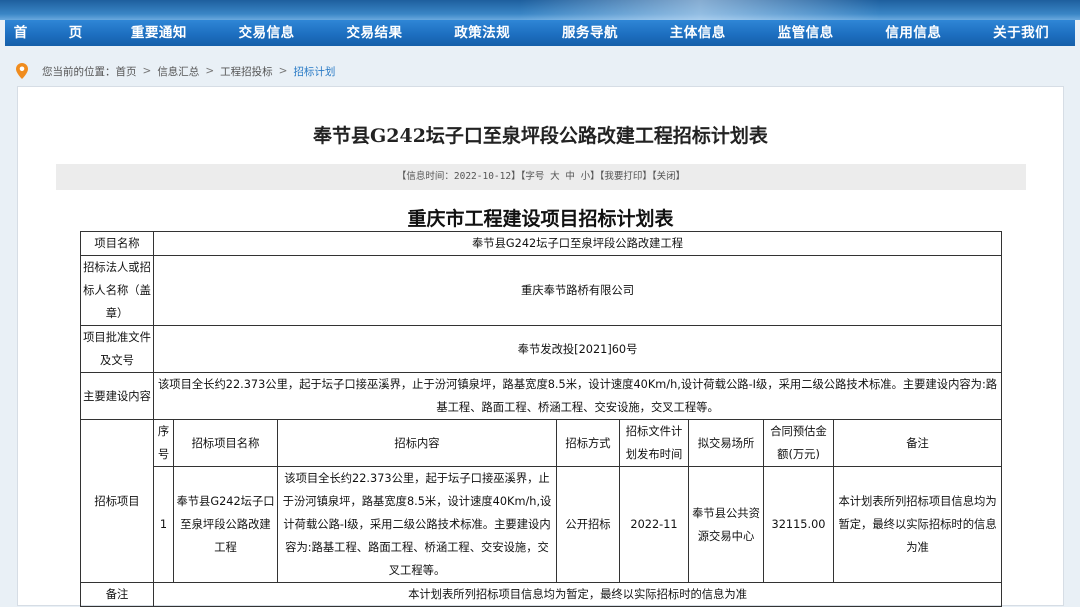 The height and width of the screenshot is (607, 1080). I want to click on article-title: 奉节县G242坛子口至泉坪段公路改建工程招标计划表, so click(540, 136).